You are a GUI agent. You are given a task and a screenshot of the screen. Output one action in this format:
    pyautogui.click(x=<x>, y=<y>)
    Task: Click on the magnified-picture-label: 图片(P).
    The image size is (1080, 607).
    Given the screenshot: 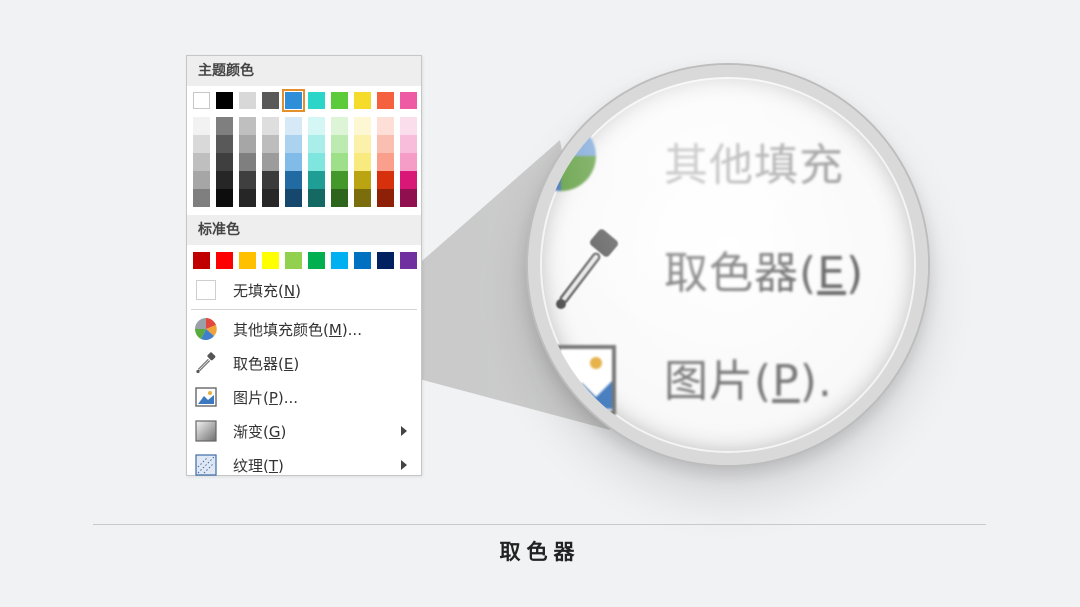 What is the action you would take?
    pyautogui.click(x=748, y=381)
    